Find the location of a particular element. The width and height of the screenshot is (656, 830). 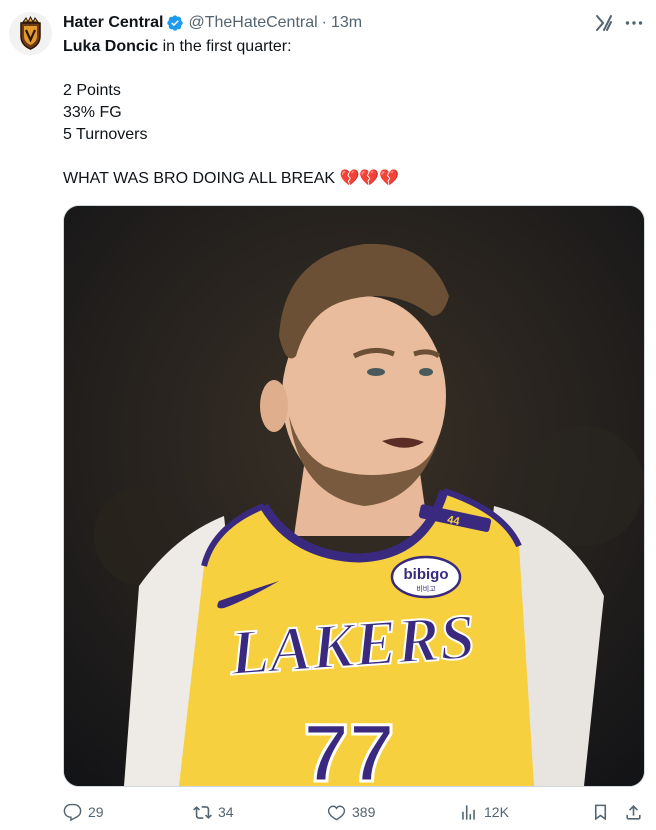

stat-fg: 33% FG is located at coordinates (92, 112).